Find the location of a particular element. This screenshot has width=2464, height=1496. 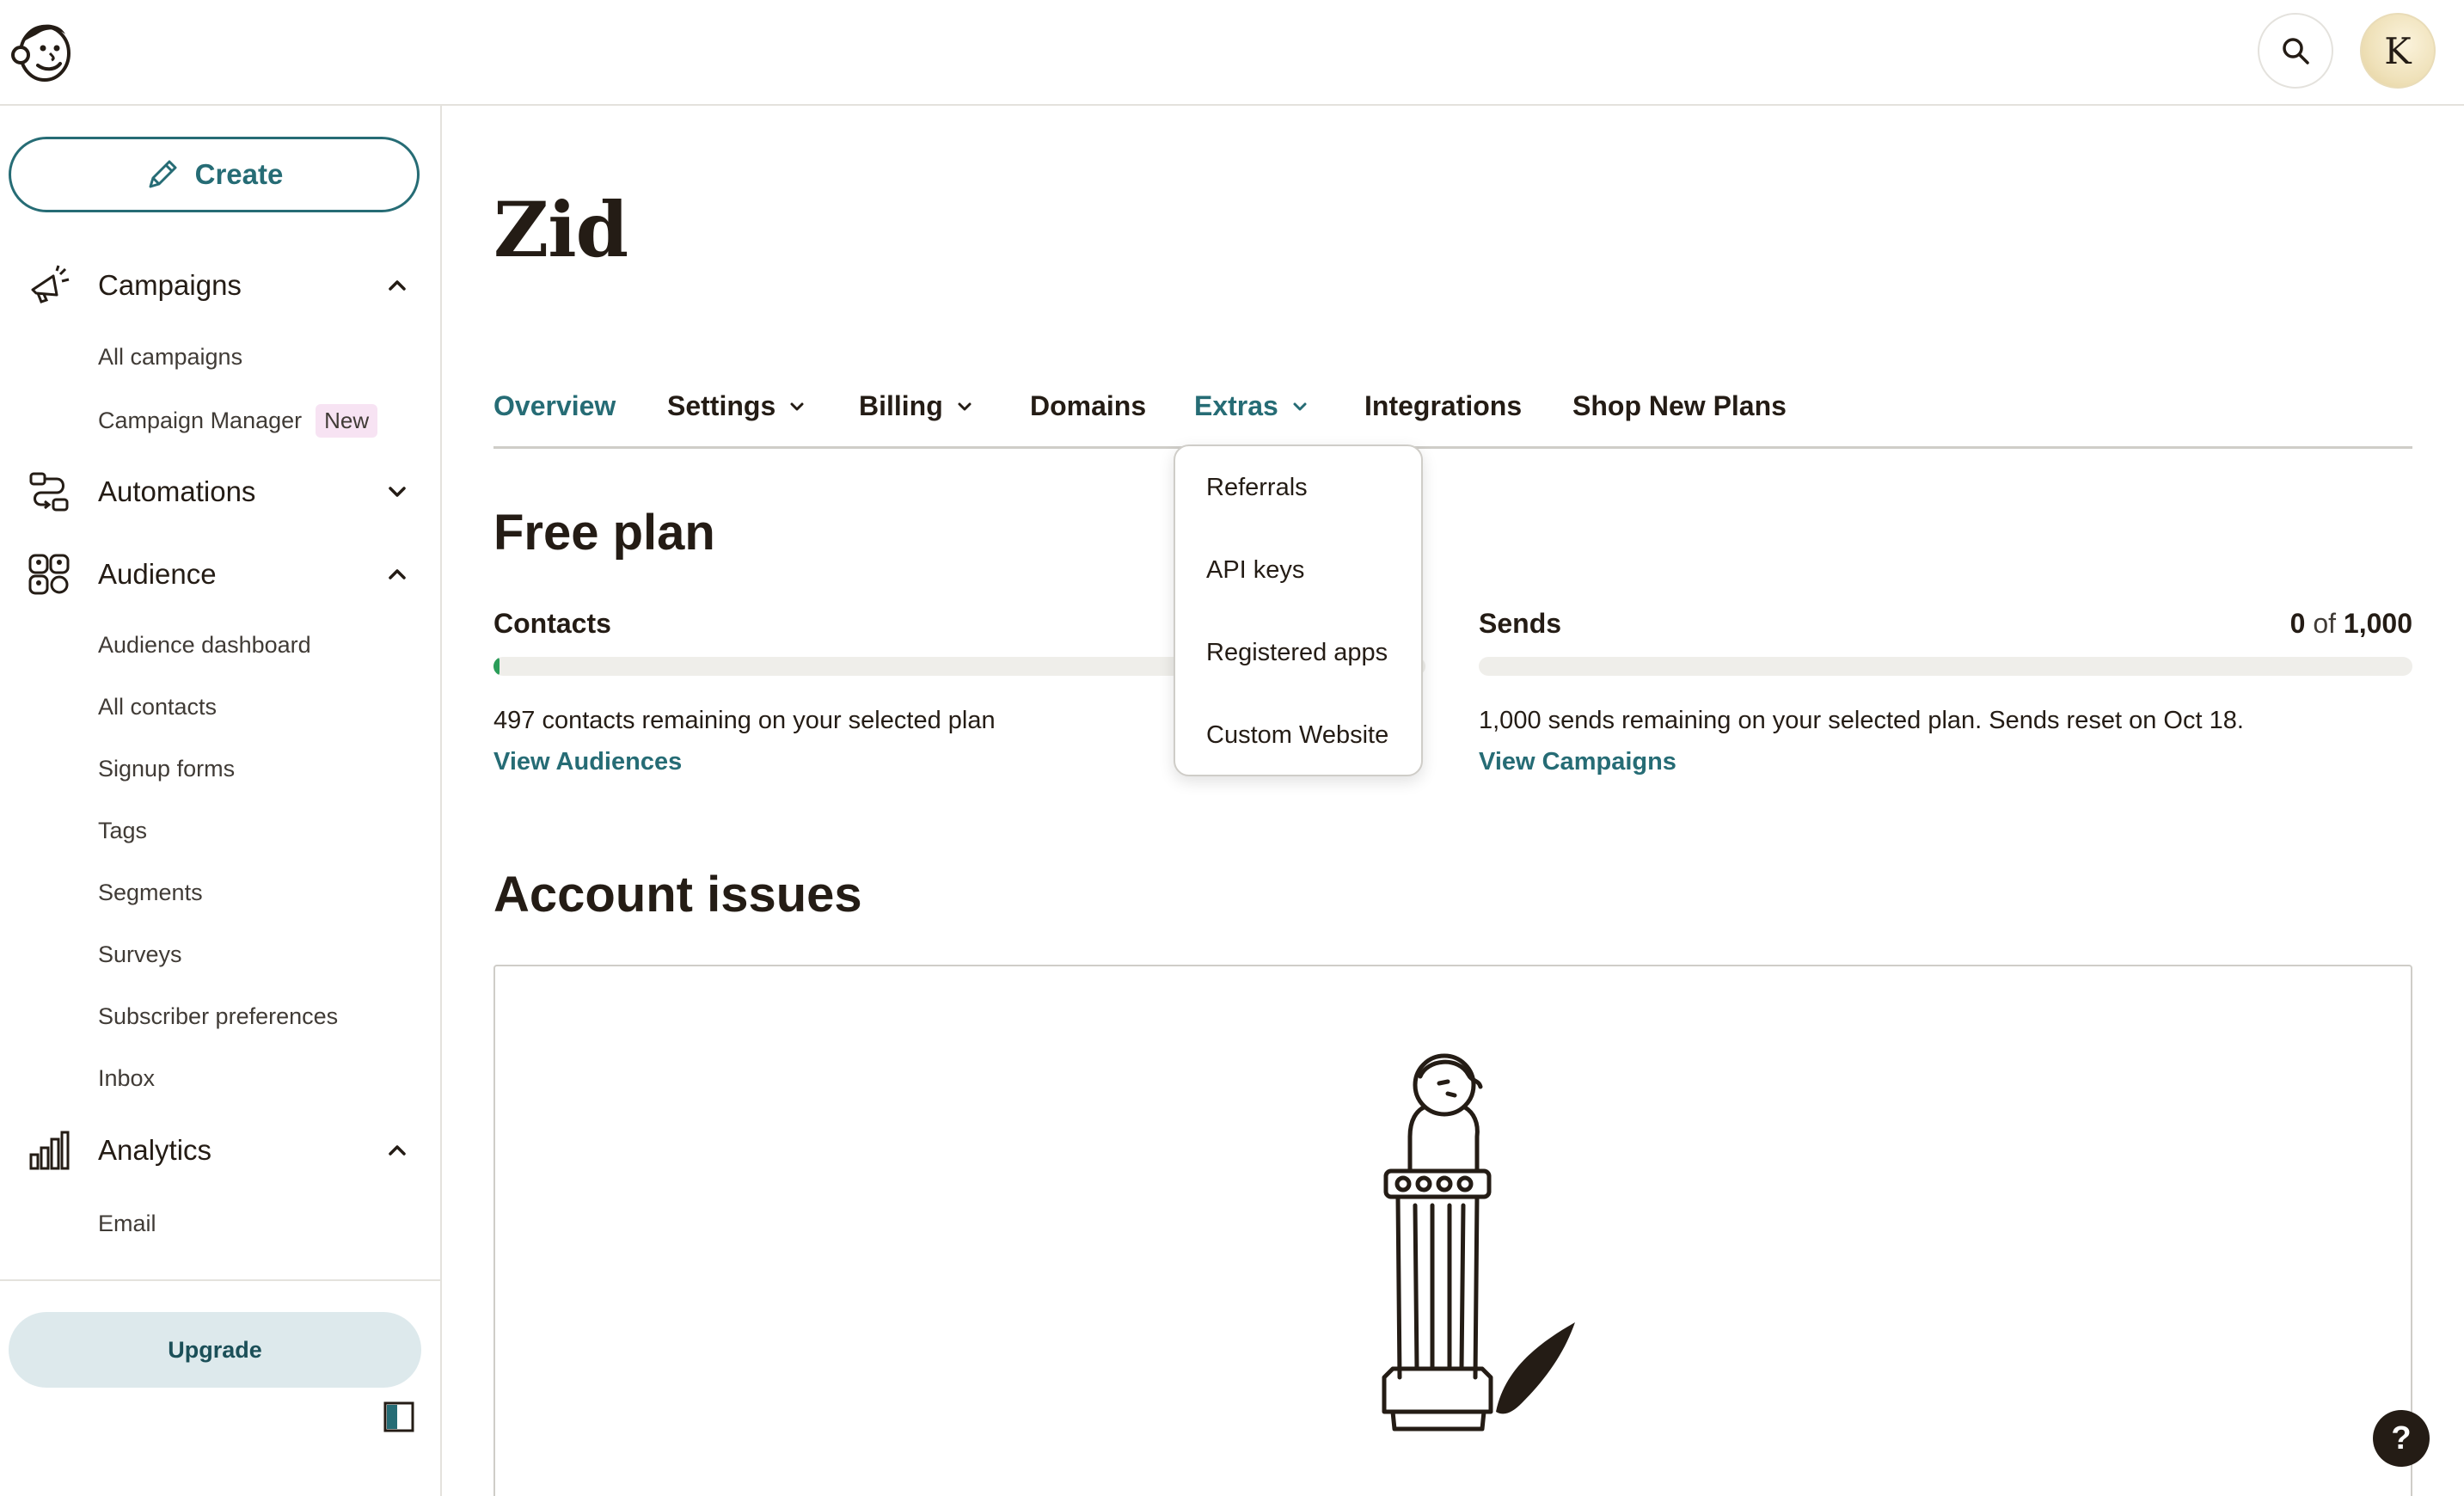

search-button is located at coordinates (2295, 51).